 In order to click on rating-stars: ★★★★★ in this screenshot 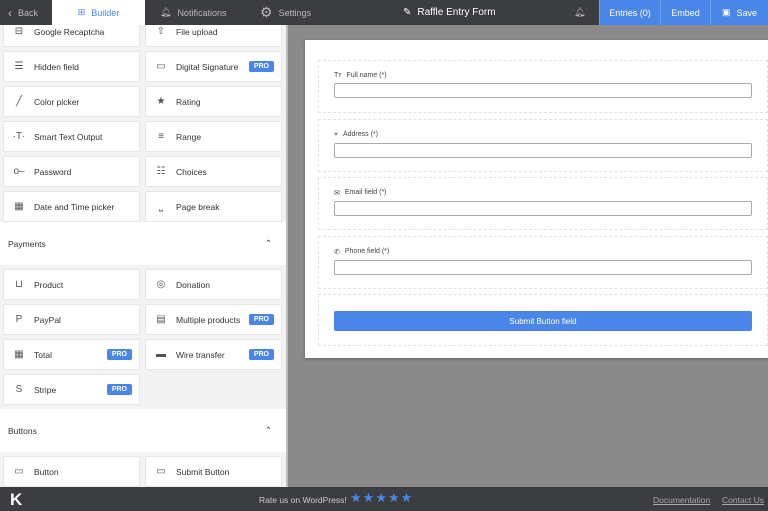, I will do `click(381, 498)`.